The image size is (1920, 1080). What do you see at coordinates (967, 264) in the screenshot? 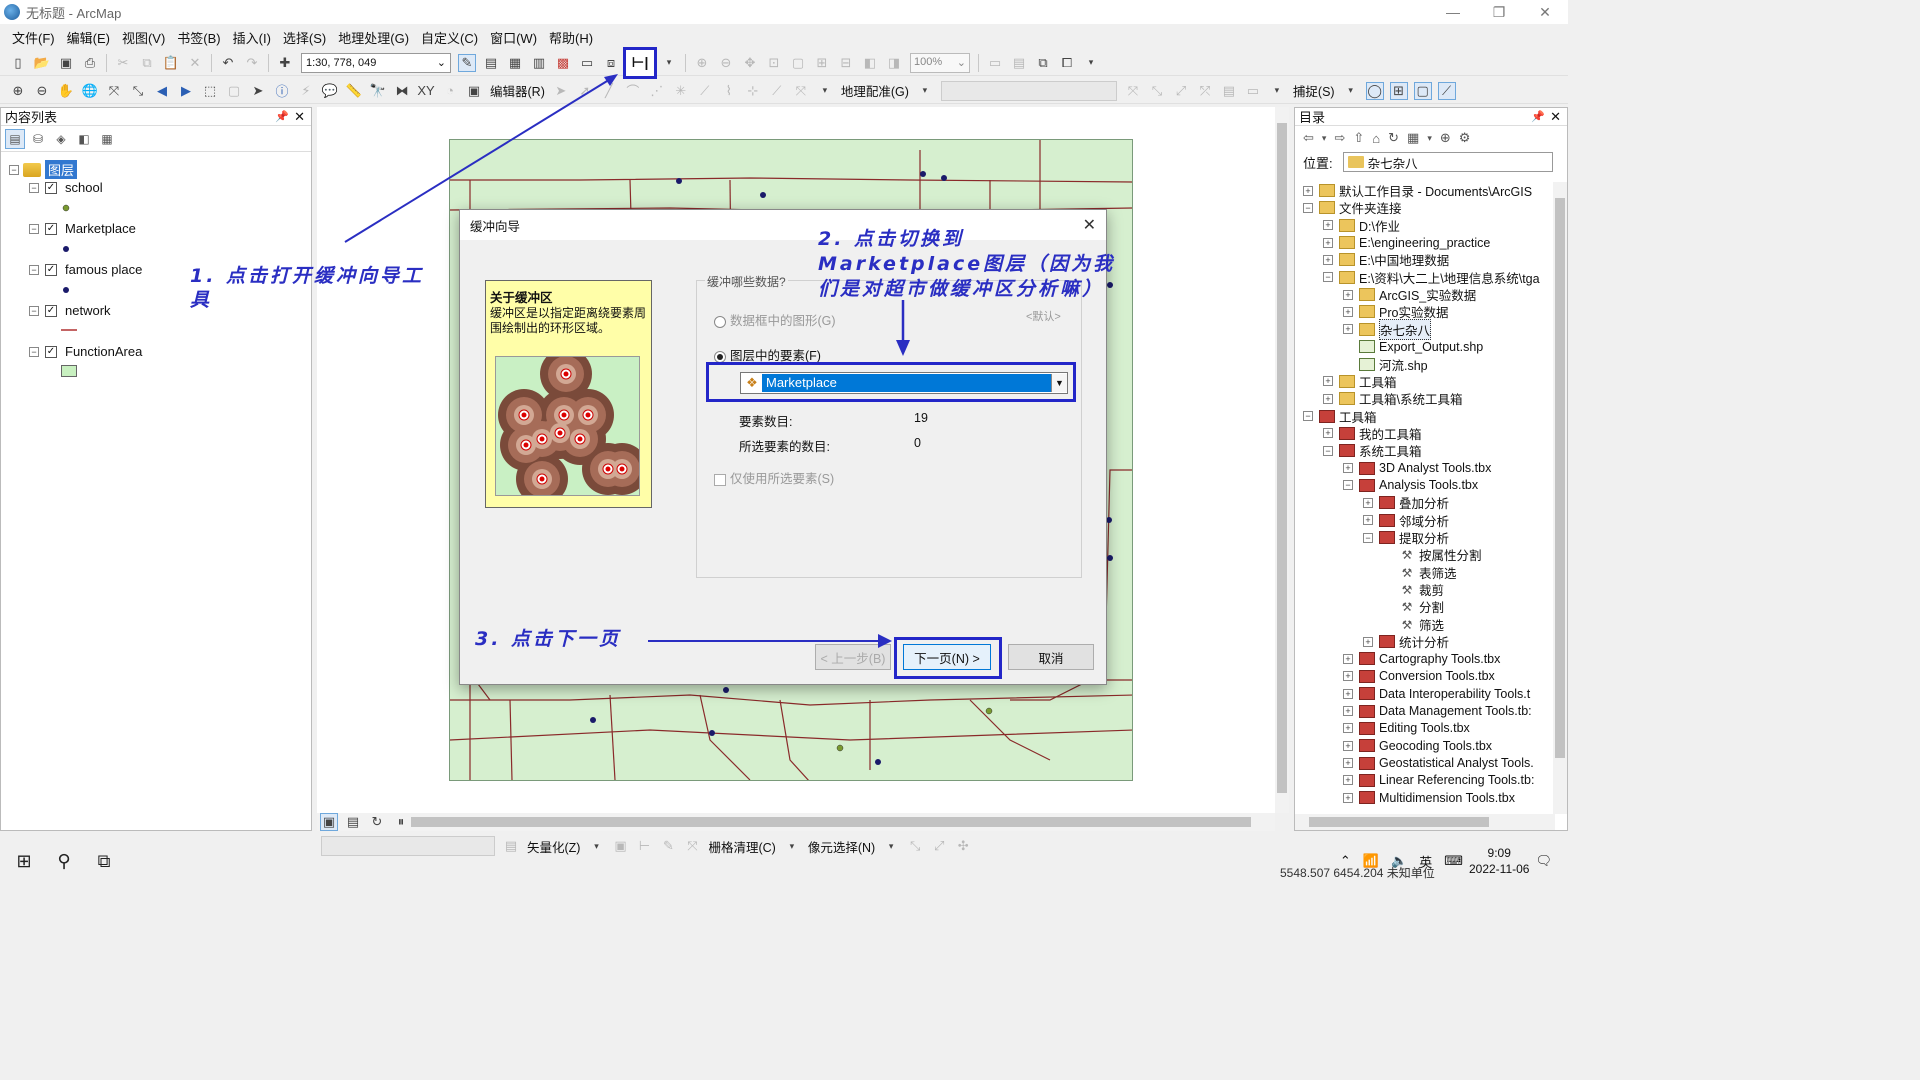
I see `annotation-step2: 2. 点击切换到Marketplace图层（因为我们是对超市做缓冲区分析嘛）` at bounding box center [967, 264].